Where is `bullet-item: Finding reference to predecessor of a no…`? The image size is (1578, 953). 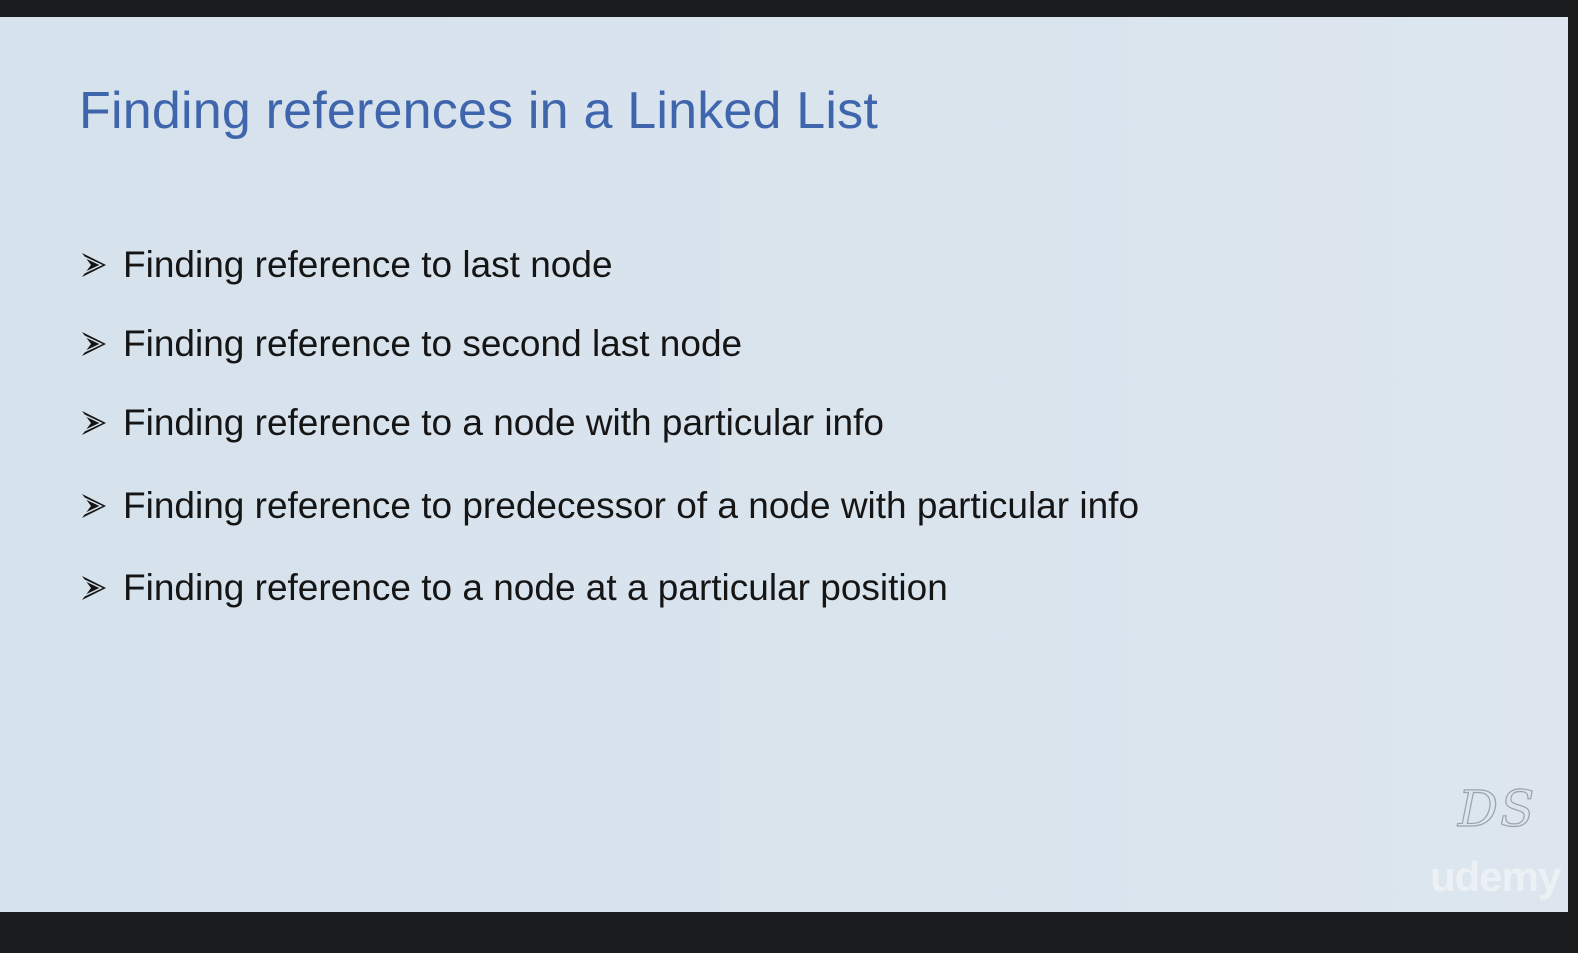 bullet-item: Finding reference to predecessor of a no… is located at coordinates (609, 506).